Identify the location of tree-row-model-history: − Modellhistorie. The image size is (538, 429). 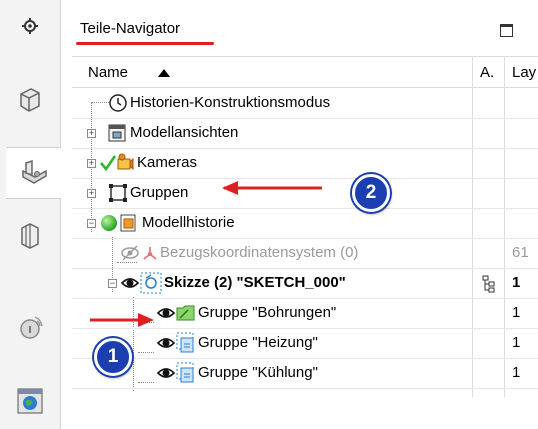
(305, 223).